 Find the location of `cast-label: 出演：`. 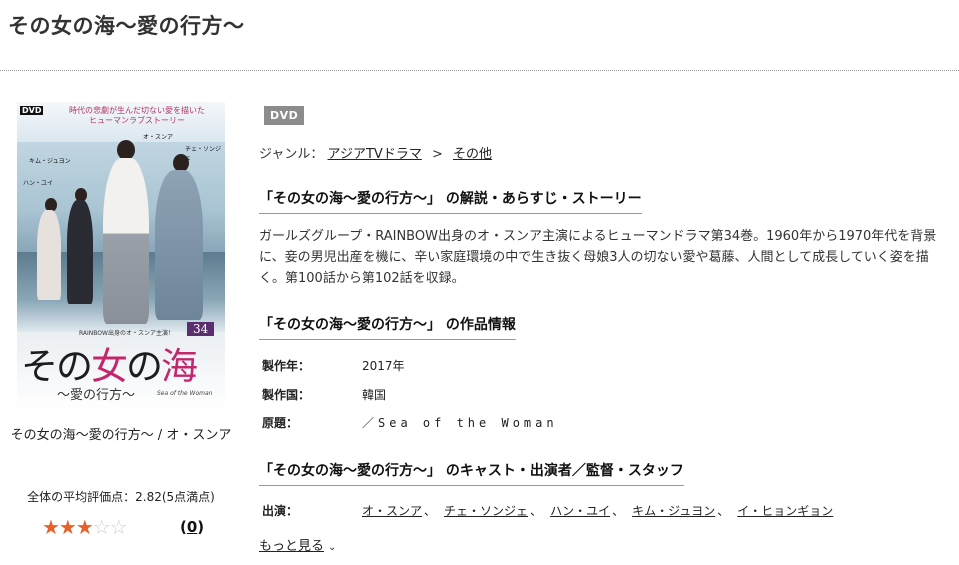

cast-label: 出演： is located at coordinates (280, 511).